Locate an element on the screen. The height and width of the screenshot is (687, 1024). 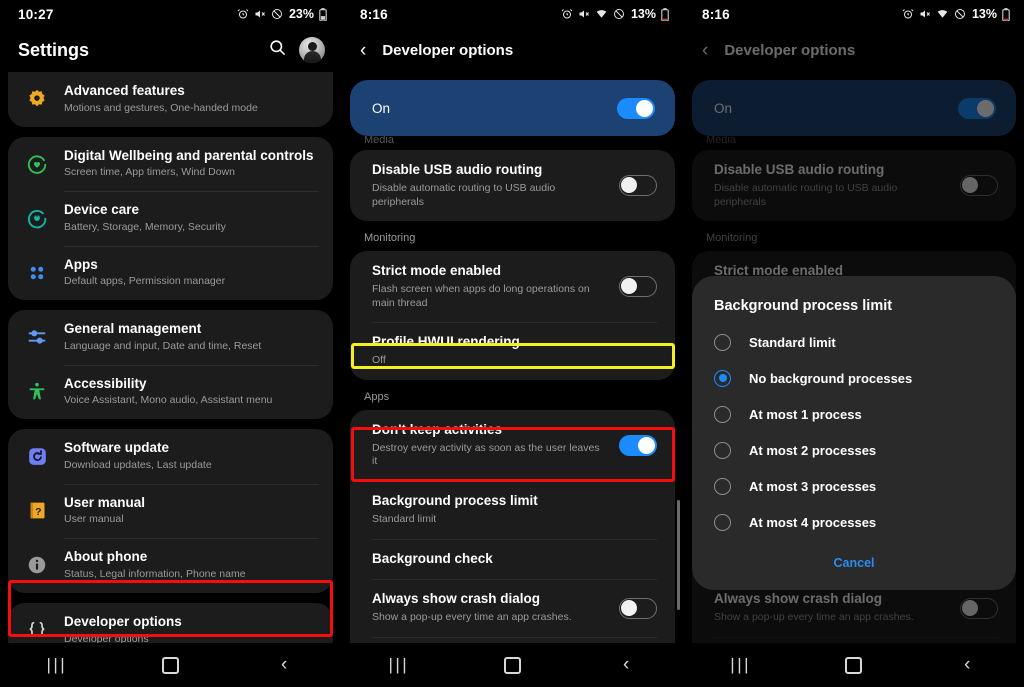
toggle-strict-mode is located at coordinates (638, 287).